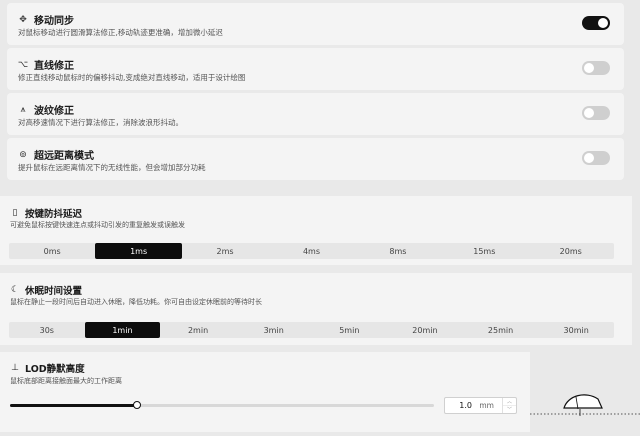 The height and width of the screenshot is (436, 640). What do you see at coordinates (484, 251) in the screenshot?
I see `debounce-option: 15ms` at bounding box center [484, 251].